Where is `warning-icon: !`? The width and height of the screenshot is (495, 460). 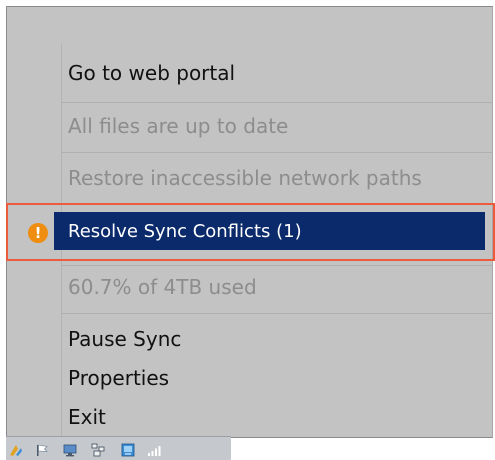 warning-icon: ! is located at coordinates (38, 233).